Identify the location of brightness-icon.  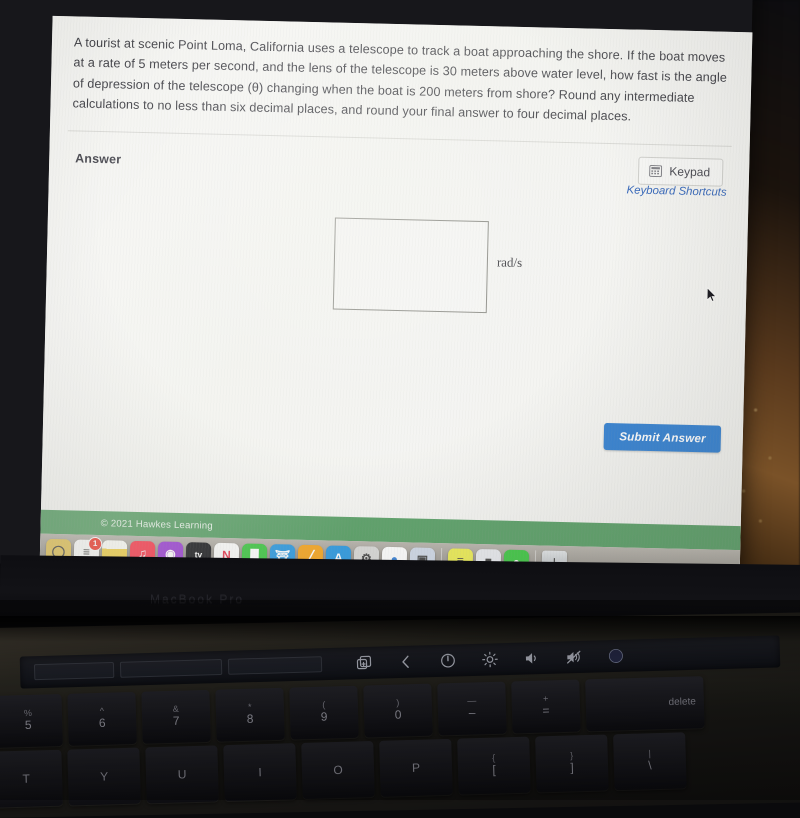
(490, 659).